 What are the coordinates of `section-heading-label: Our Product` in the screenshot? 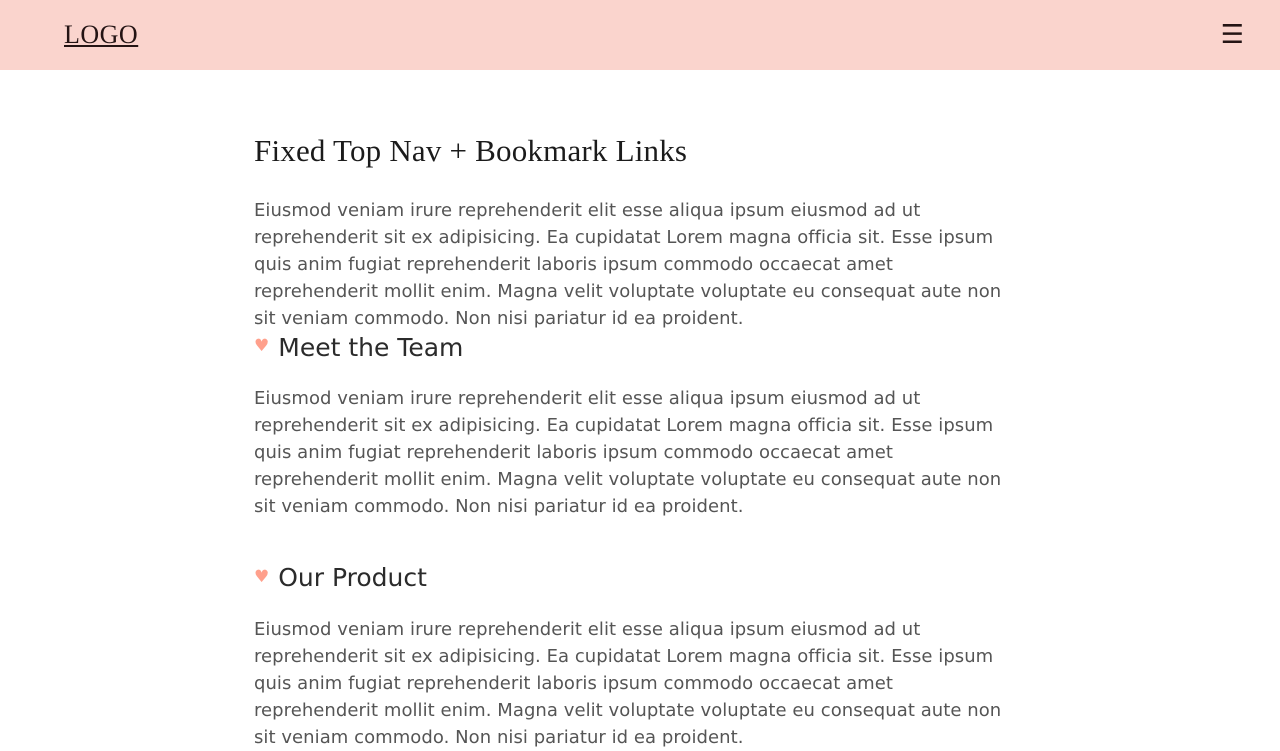 It's located at (352, 578).